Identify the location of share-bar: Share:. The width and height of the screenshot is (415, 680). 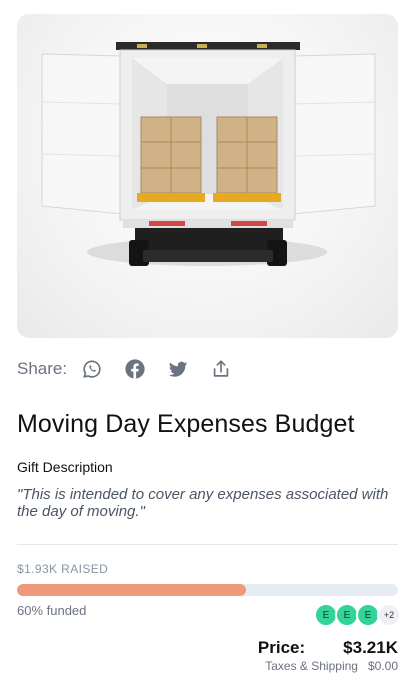
(135, 369).